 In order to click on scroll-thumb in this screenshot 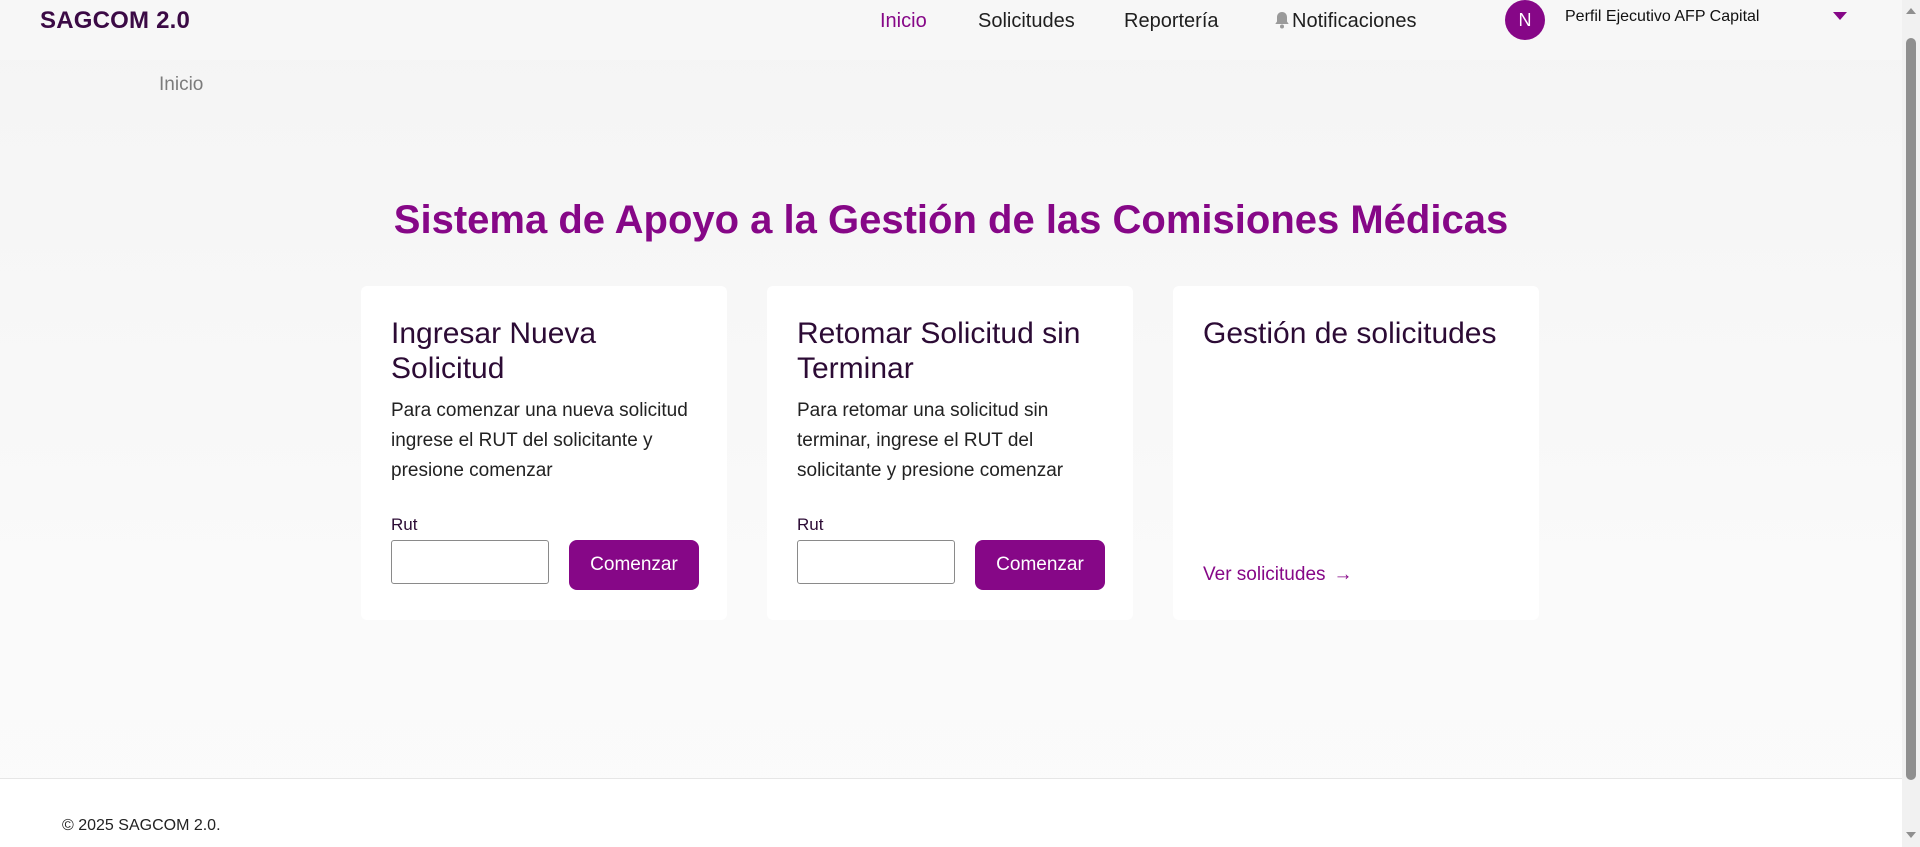, I will do `click(1911, 409)`.